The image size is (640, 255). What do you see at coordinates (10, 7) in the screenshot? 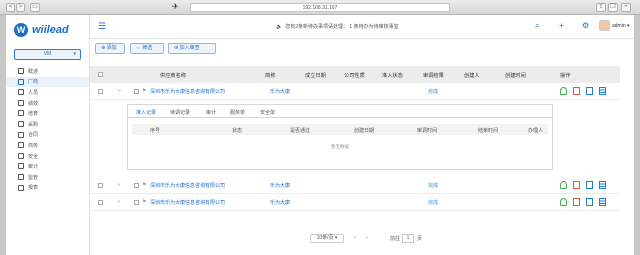
I see `back-button: <` at bounding box center [10, 7].